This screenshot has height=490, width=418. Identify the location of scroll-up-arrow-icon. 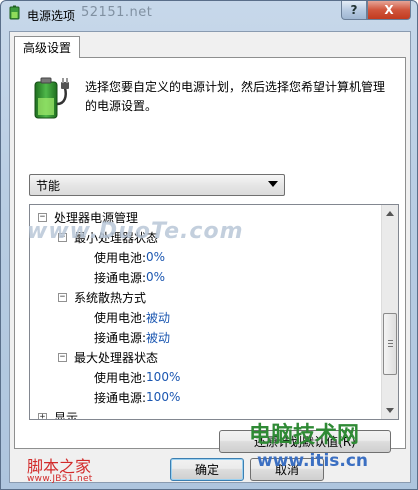
(390, 213).